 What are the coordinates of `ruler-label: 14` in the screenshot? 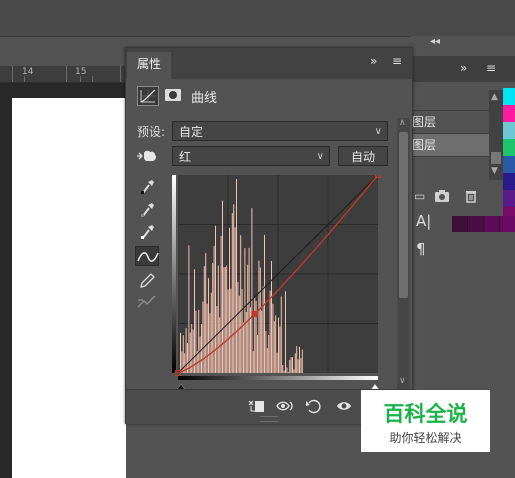 It's located at (28, 72).